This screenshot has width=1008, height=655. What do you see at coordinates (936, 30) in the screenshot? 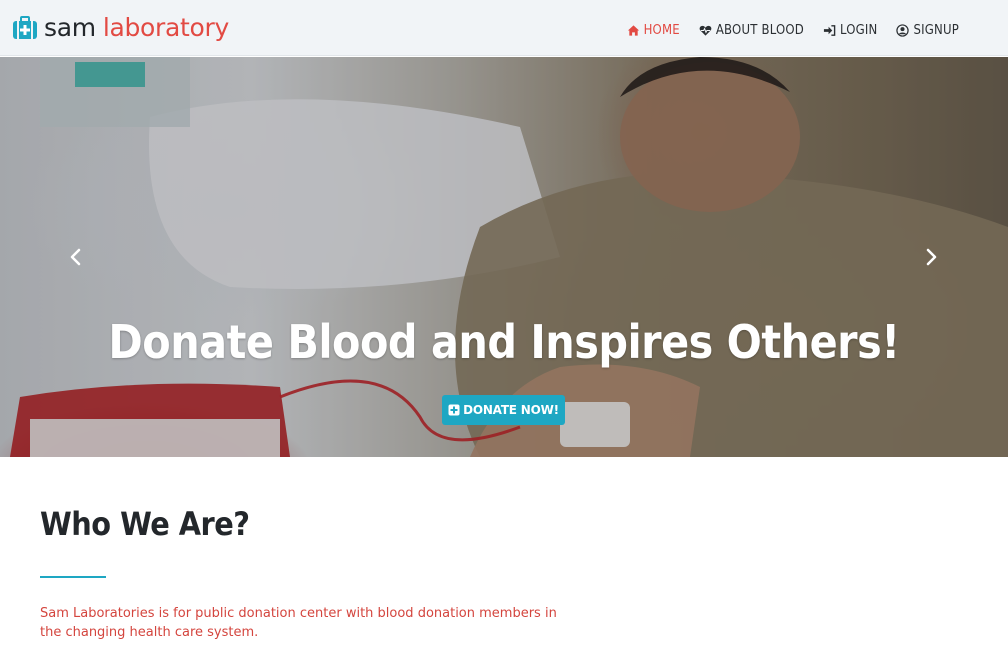
I see `nav-label-signup: SIGNUP` at bounding box center [936, 30].